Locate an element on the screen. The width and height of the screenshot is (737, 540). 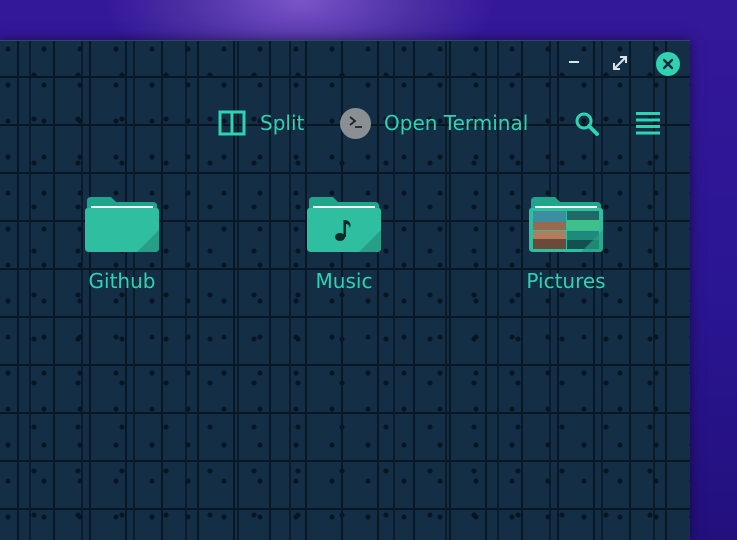
open-terminal-button: Open Terminal is located at coordinates (434, 123).